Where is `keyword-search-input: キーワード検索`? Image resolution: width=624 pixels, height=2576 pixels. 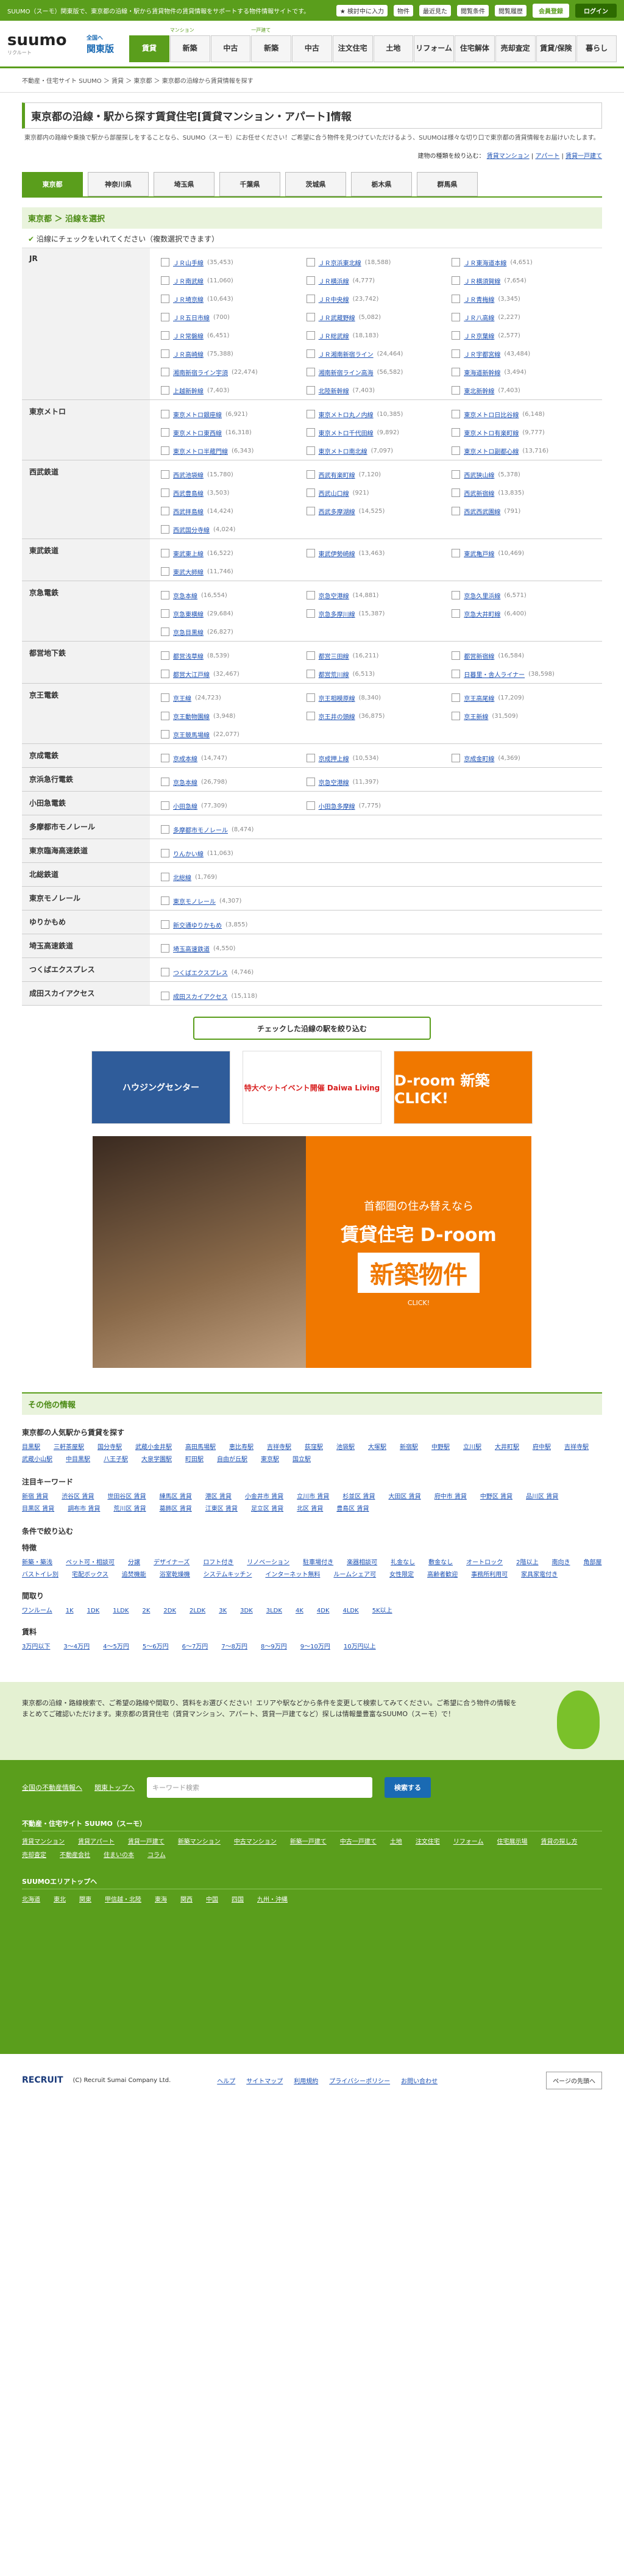 keyword-search-input: キーワード検索 is located at coordinates (259, 1787).